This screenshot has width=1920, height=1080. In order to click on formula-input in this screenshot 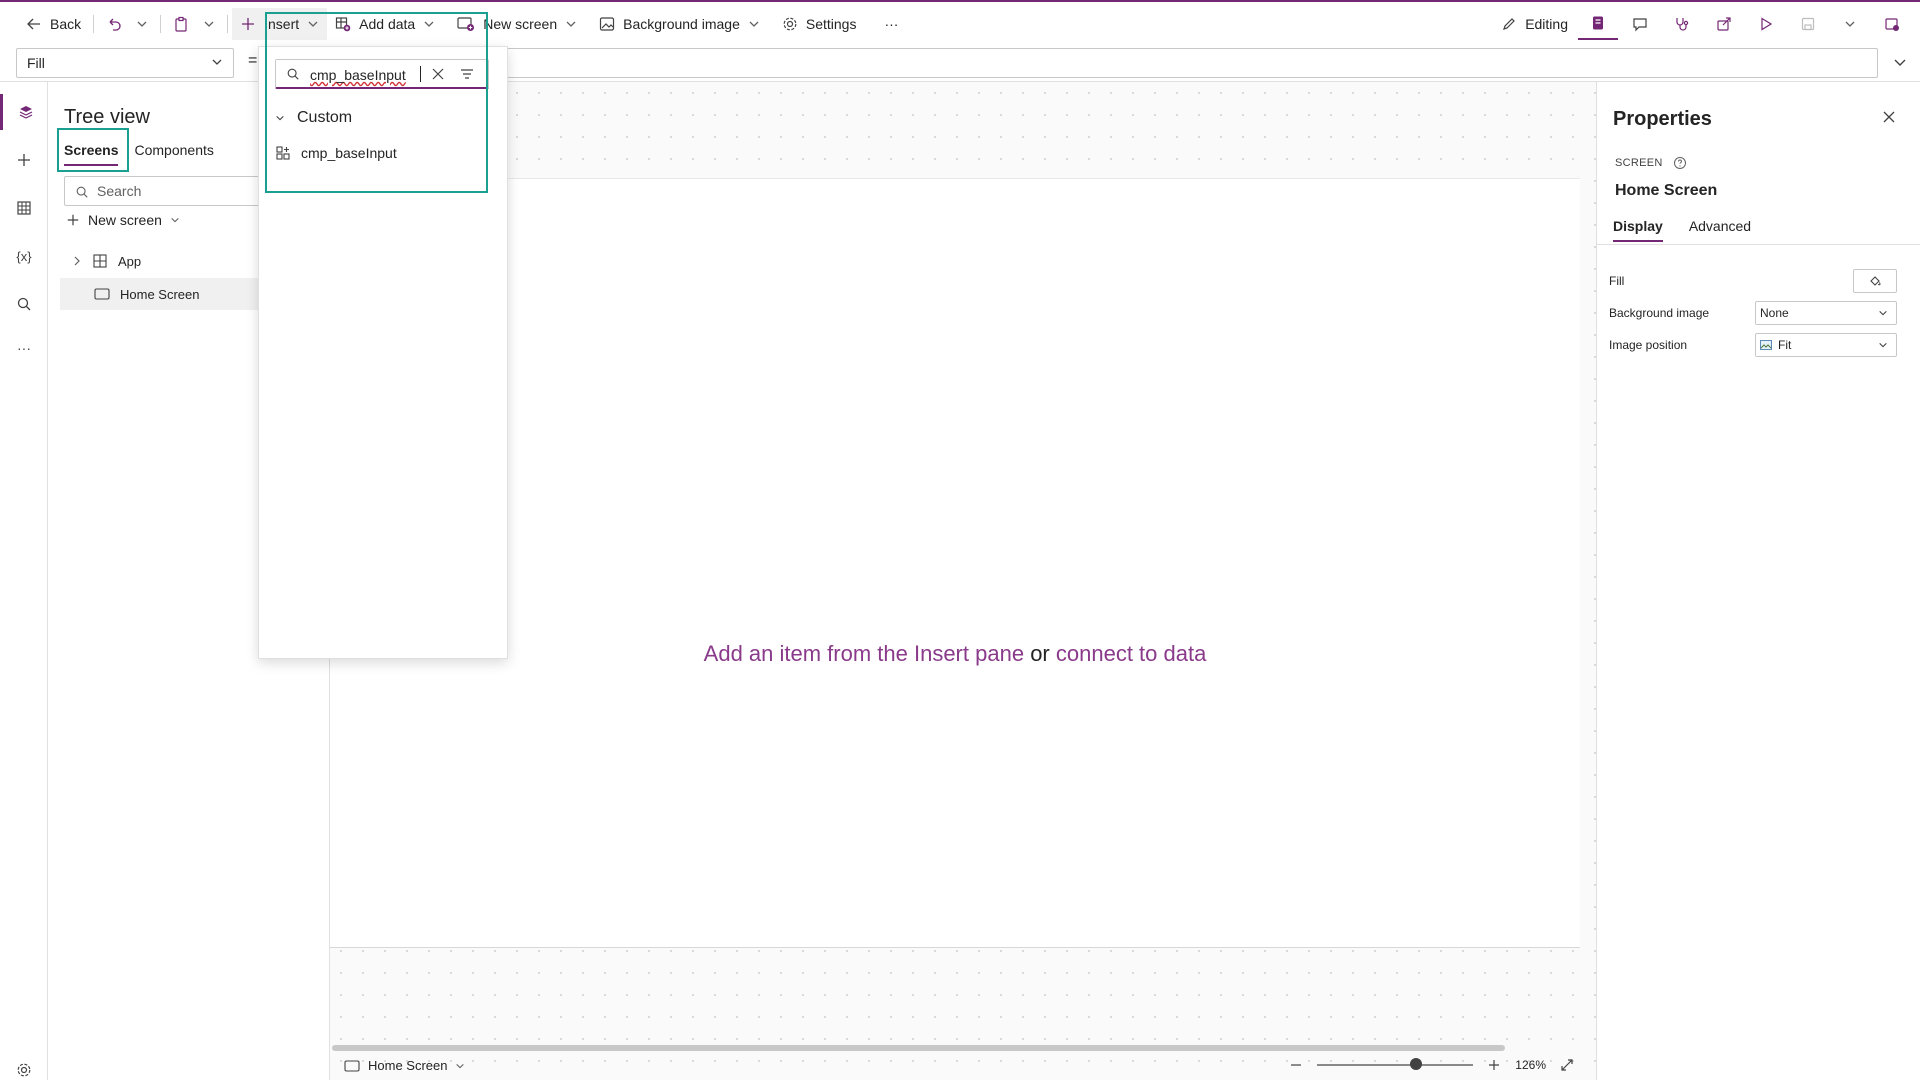, I will do `click(1189, 63)`.